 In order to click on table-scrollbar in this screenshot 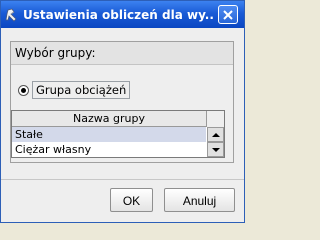, I will do `click(215, 134)`.